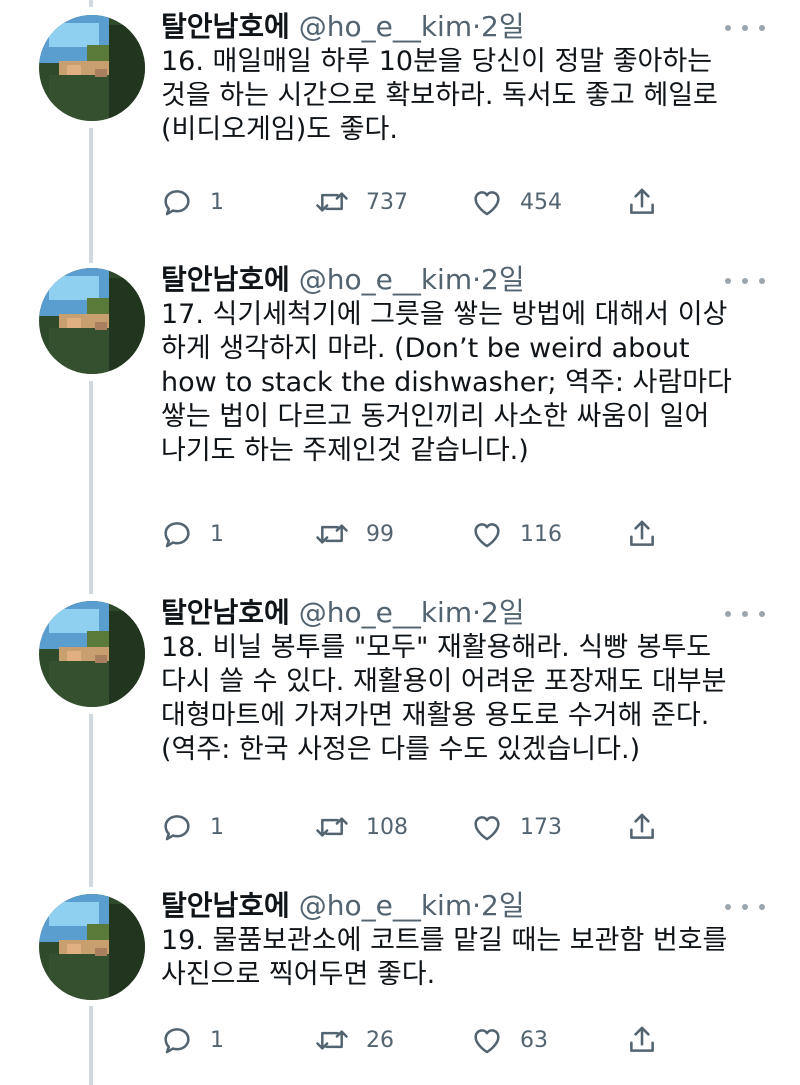 The height and width of the screenshot is (1085, 800). Describe the element at coordinates (420, 1040) in the screenshot. I see `tweet-actions: 1 26 63` at that location.